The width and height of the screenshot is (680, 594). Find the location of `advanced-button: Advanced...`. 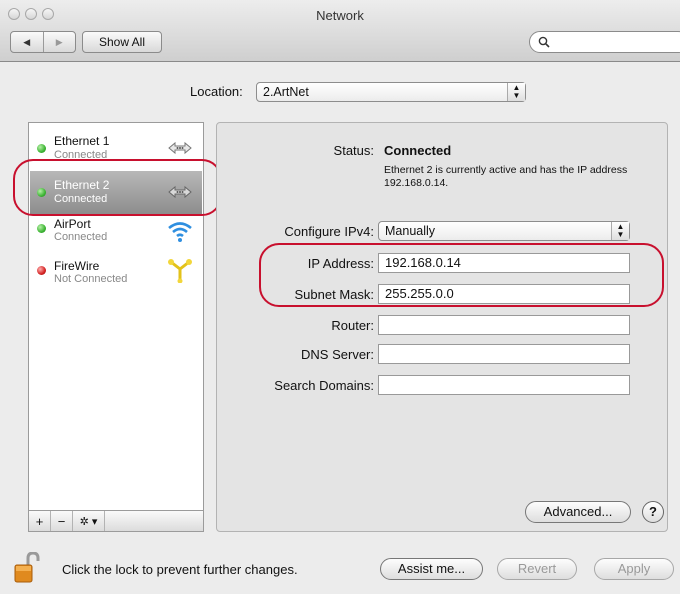

advanced-button: Advanced... is located at coordinates (578, 512).